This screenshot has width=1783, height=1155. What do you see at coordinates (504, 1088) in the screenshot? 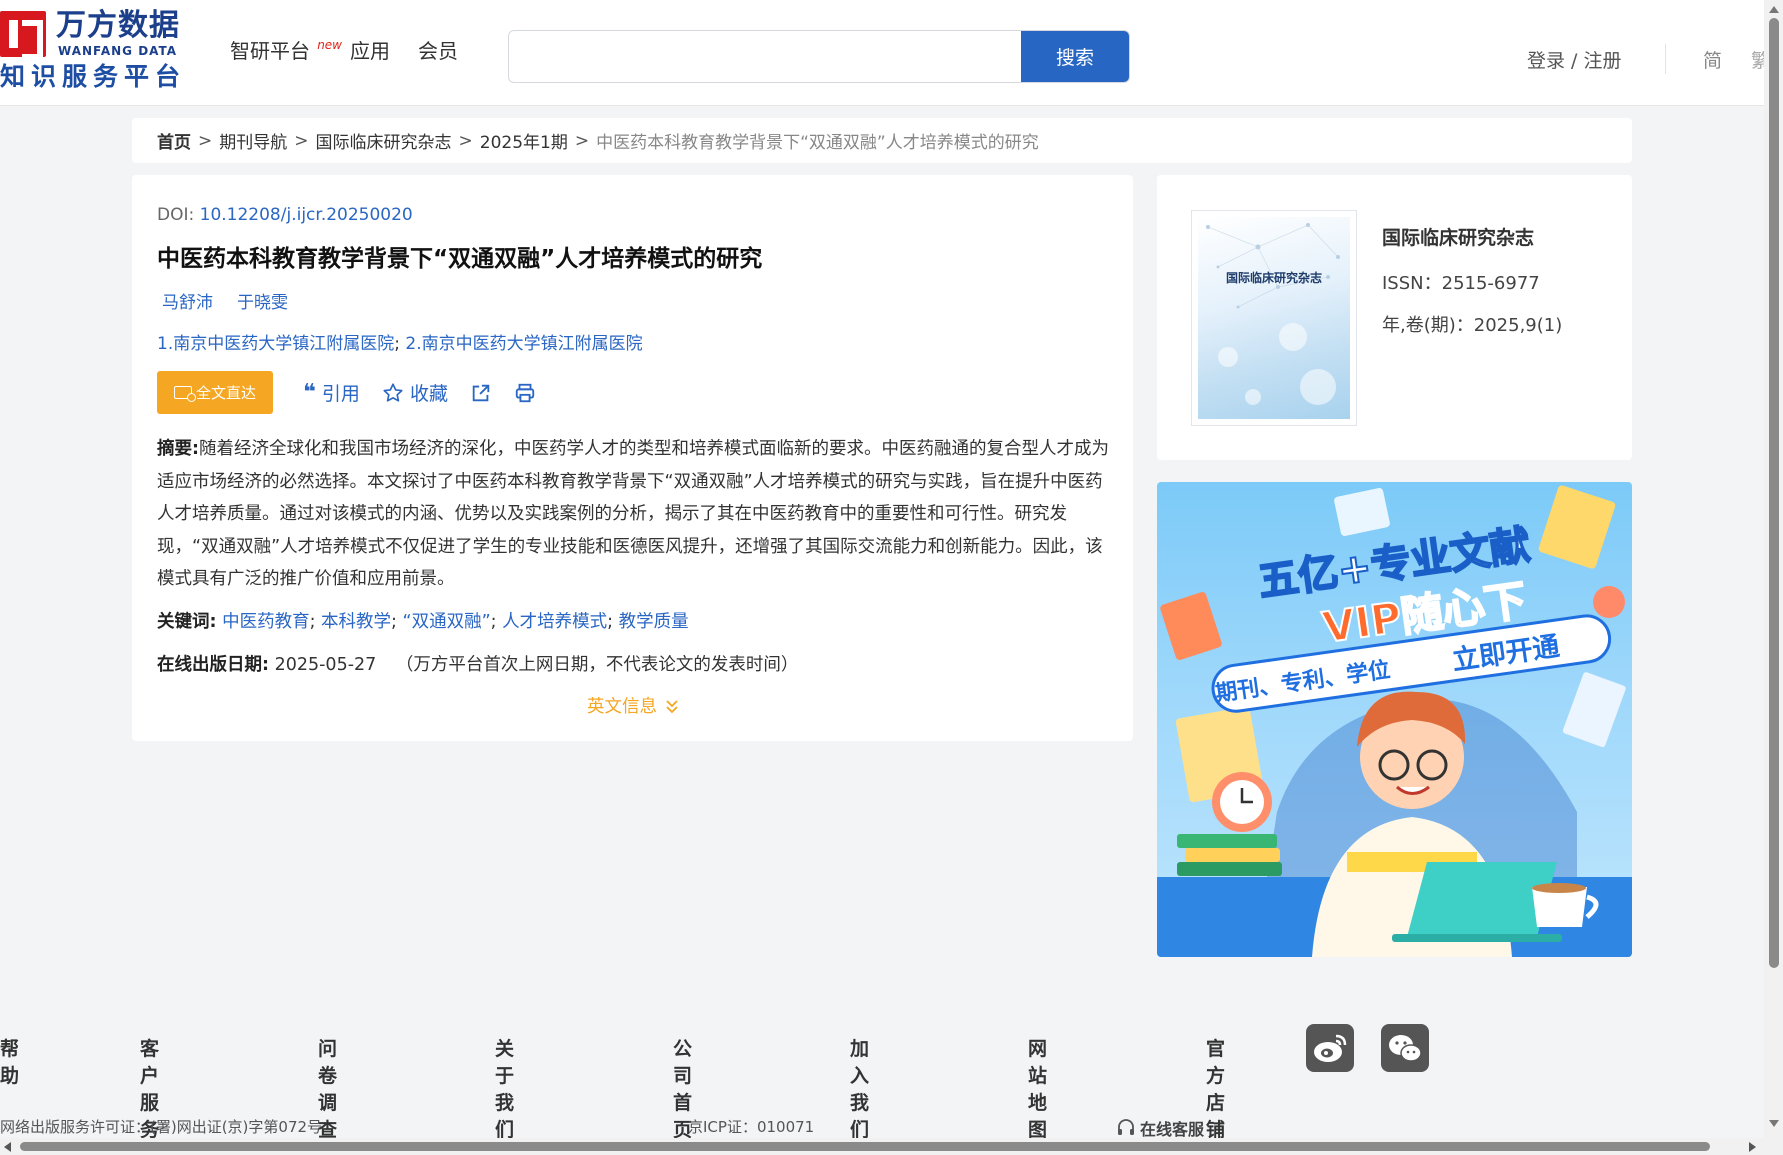
I see `footer-link-about: 关于我们` at bounding box center [504, 1088].